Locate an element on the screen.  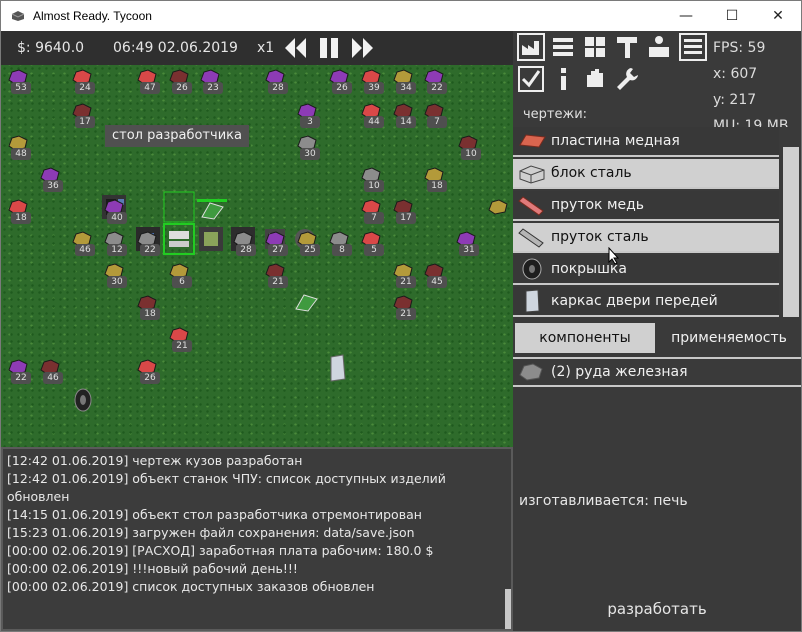
close-button: ✕ is located at coordinates (778, 16).